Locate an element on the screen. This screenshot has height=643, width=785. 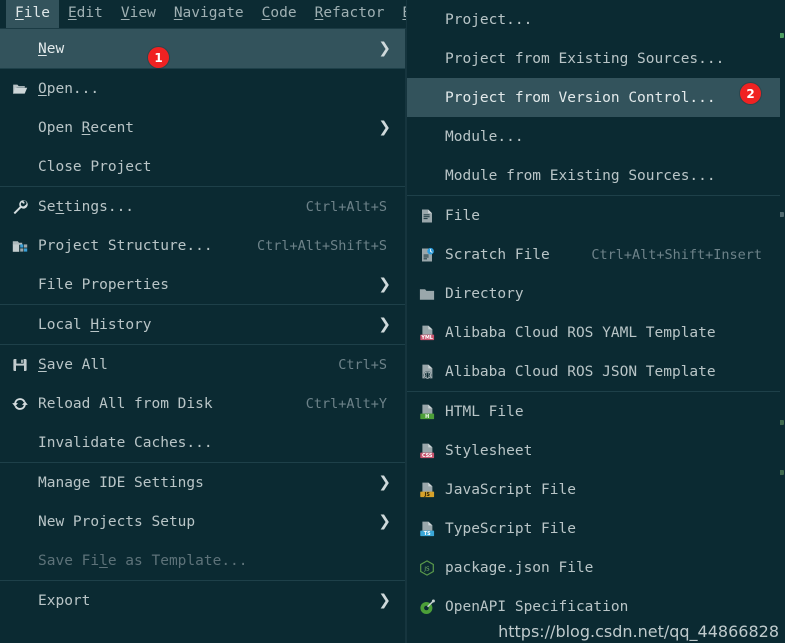
menubar-item-refactor: Refactor is located at coordinates (350, 14).